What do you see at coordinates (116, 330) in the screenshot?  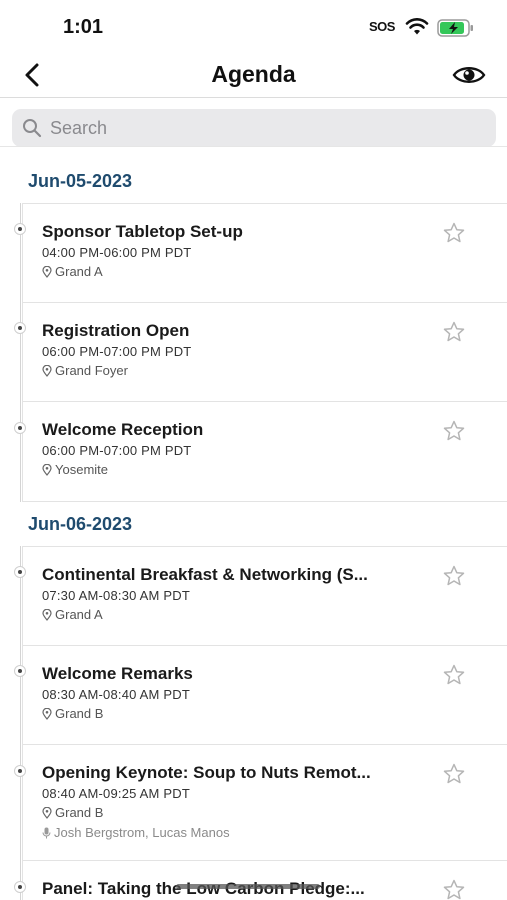 I see `session-title: Registration Open` at bounding box center [116, 330].